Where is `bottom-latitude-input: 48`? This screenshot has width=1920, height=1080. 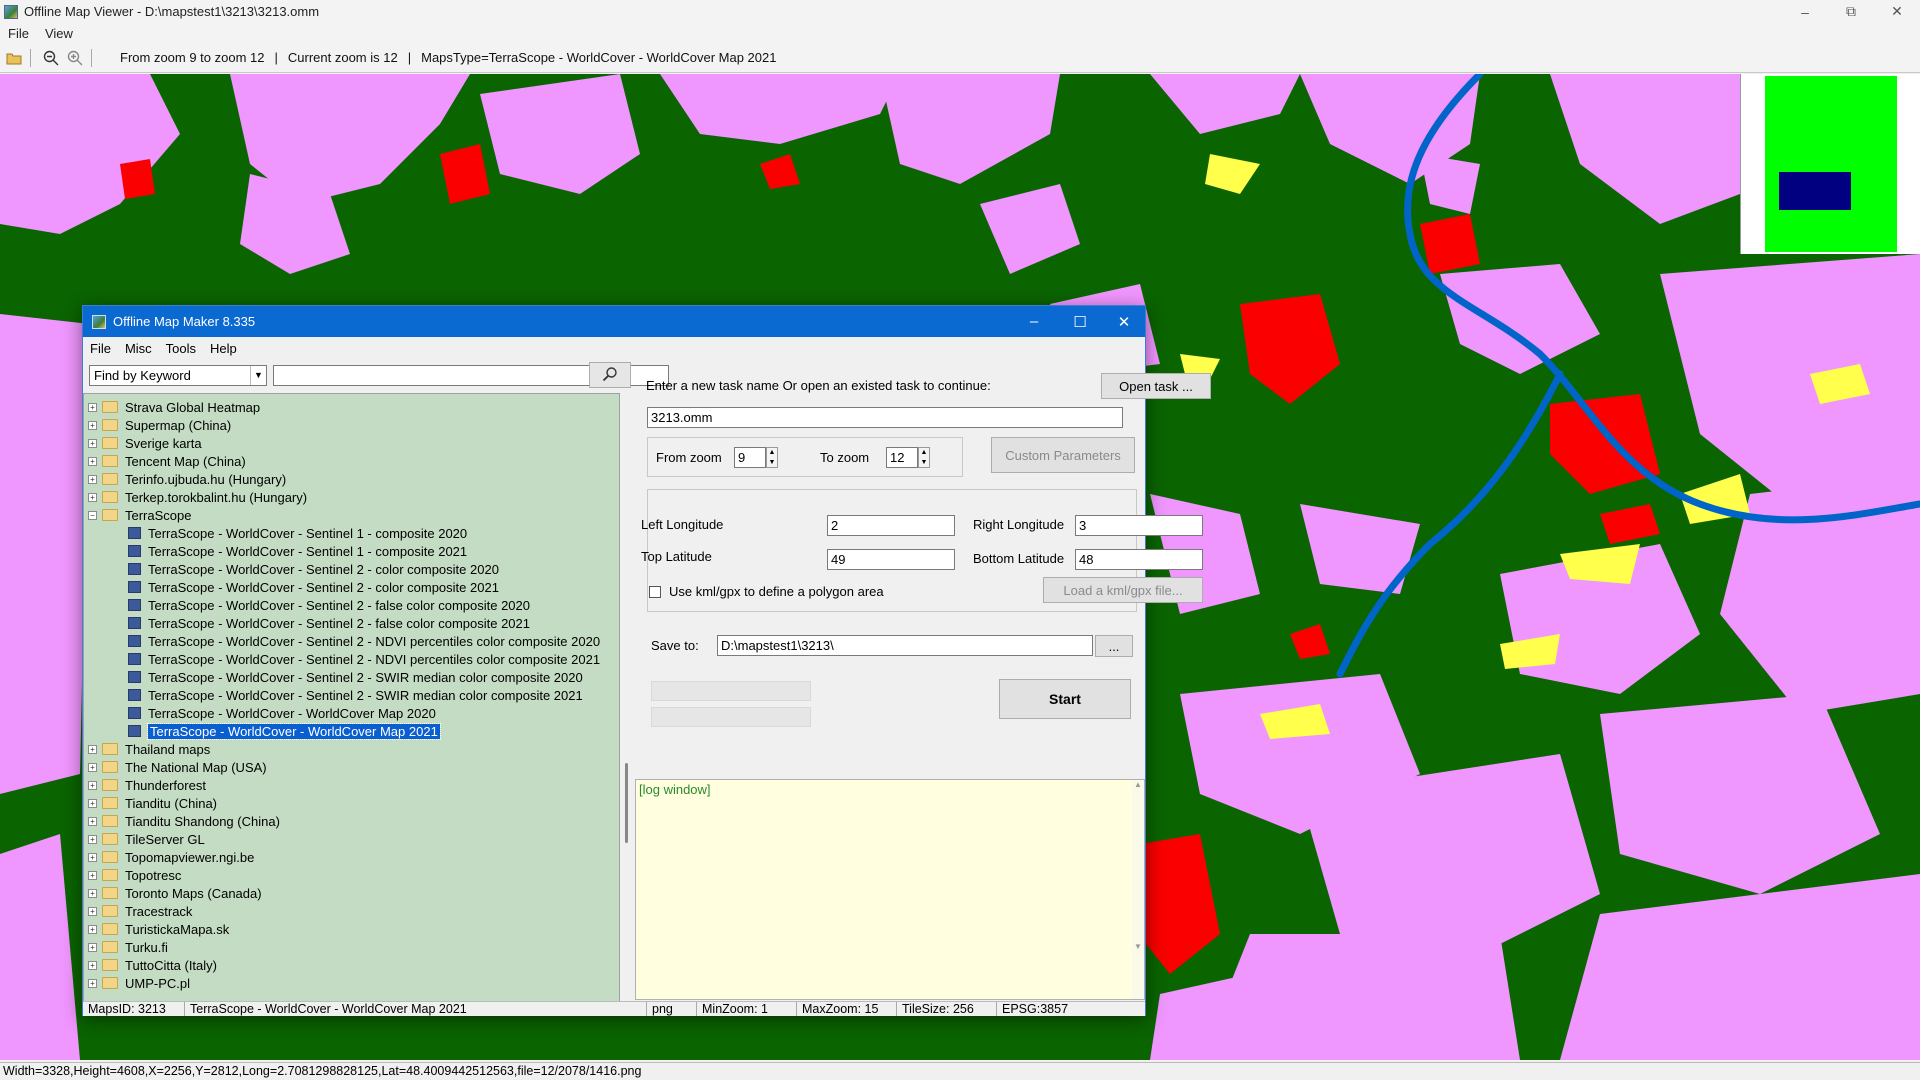
bottom-latitude-input: 48 is located at coordinates (1139, 559).